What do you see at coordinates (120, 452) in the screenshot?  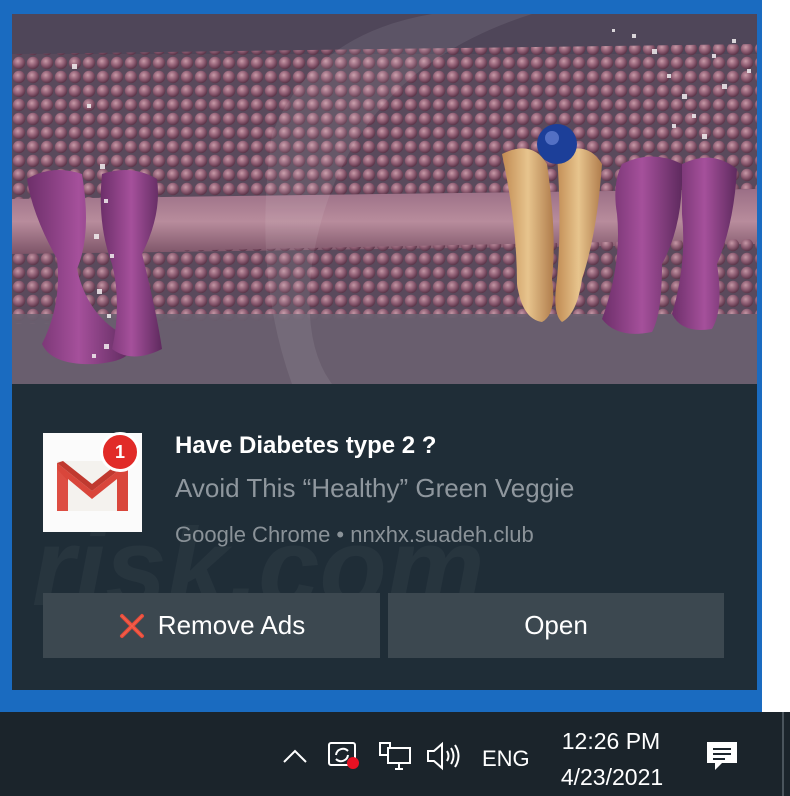 I see `notification-count-badge: 1` at bounding box center [120, 452].